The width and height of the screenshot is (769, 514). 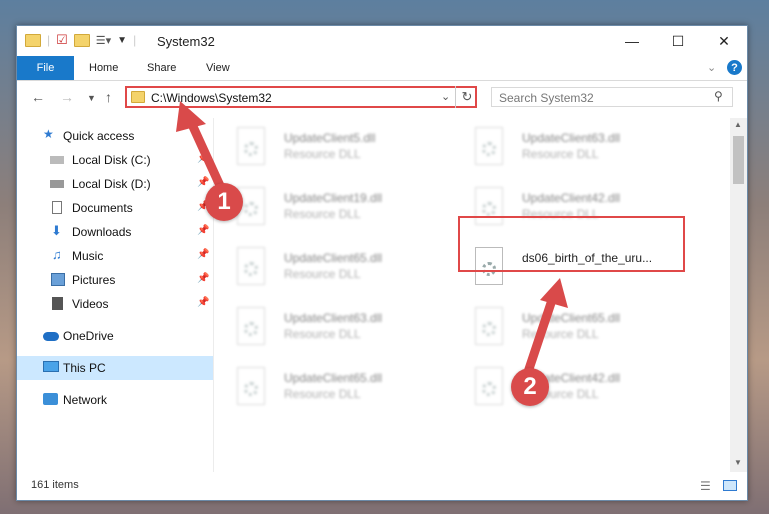 I want to click on star-icon: ★, so click(x=48, y=134).